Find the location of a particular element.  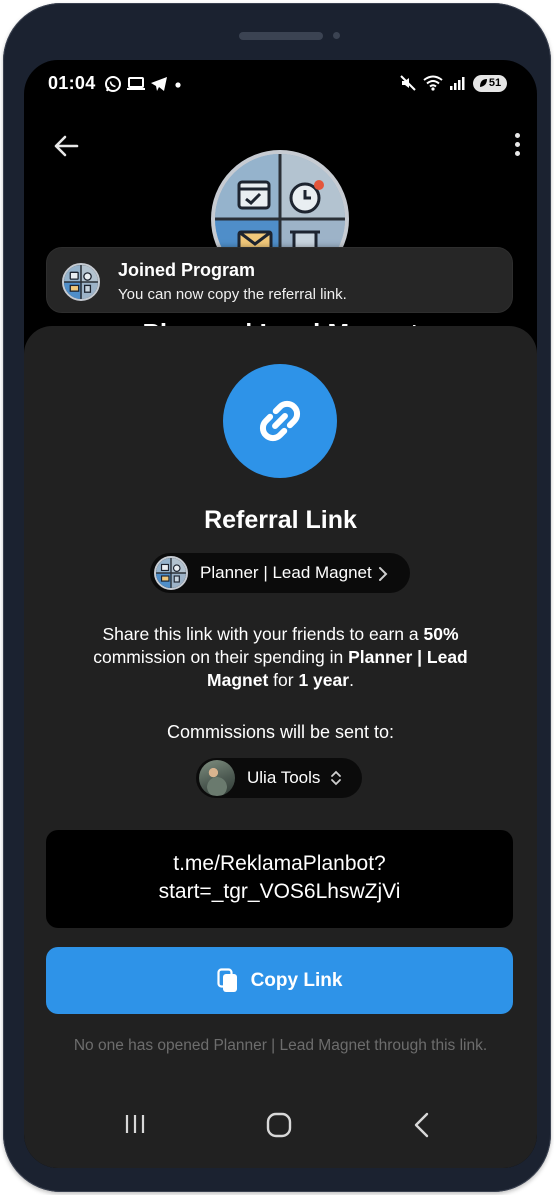

copy-link-button: Copy Link is located at coordinates (279, 980).